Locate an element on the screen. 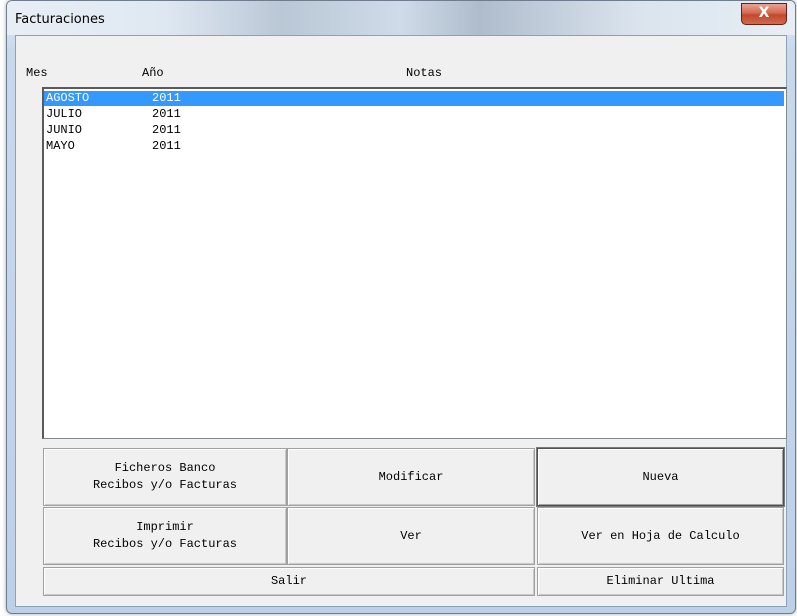  imprimir-label-1: Imprimir is located at coordinates (165, 527).